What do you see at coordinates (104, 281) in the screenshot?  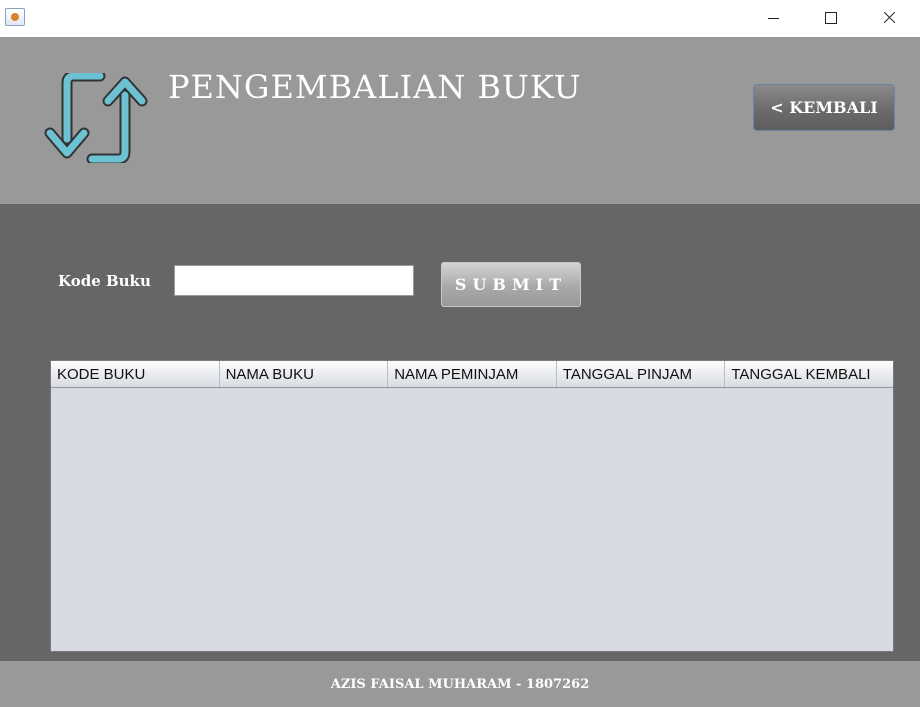 I see `kode-buku-label: Kode Buku` at bounding box center [104, 281].